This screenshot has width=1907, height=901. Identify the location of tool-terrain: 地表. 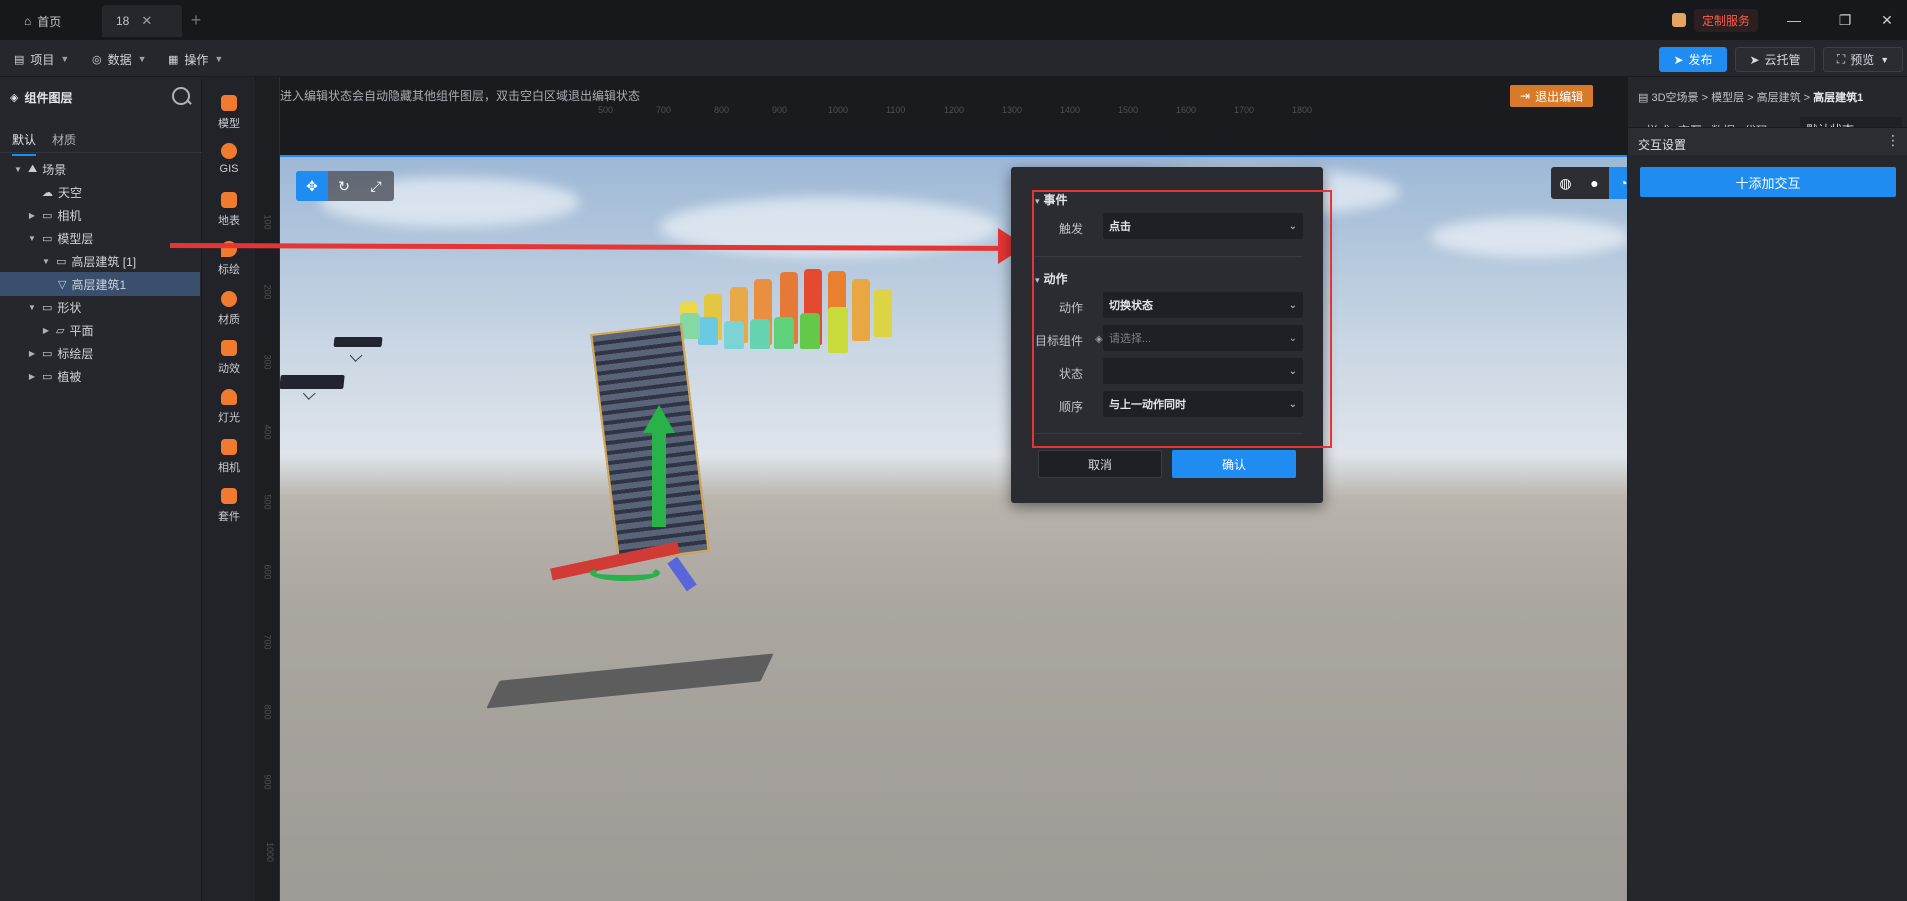
(229, 210).